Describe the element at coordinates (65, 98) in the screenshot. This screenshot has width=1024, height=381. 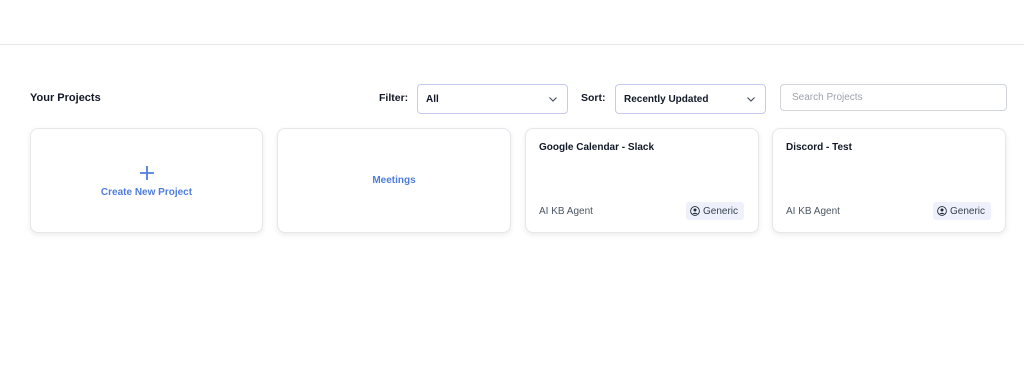
I see `page-title: Your Projects` at that location.